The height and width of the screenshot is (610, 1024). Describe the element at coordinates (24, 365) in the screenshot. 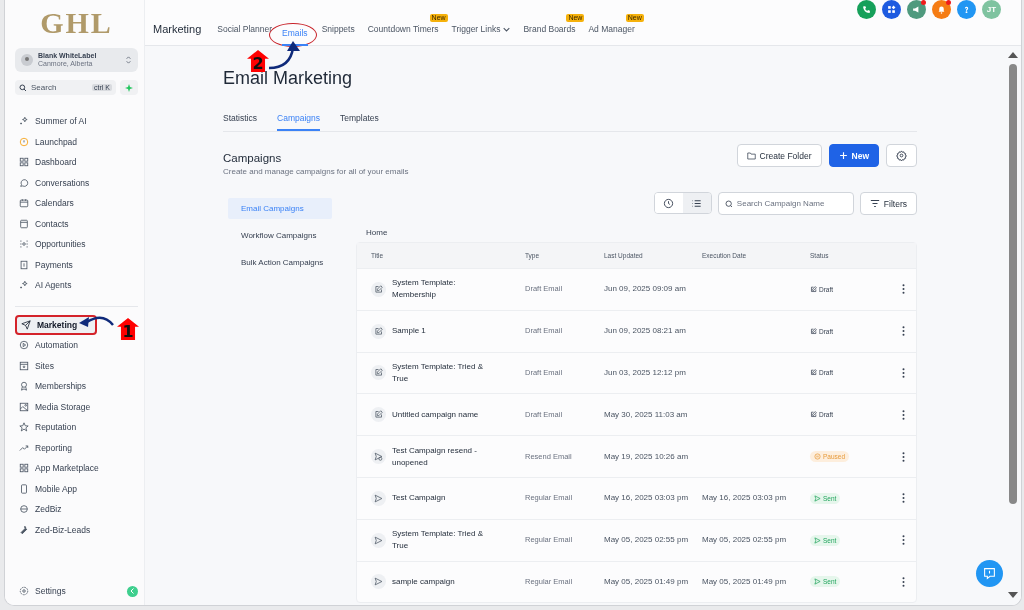

I see `site-icon` at that location.